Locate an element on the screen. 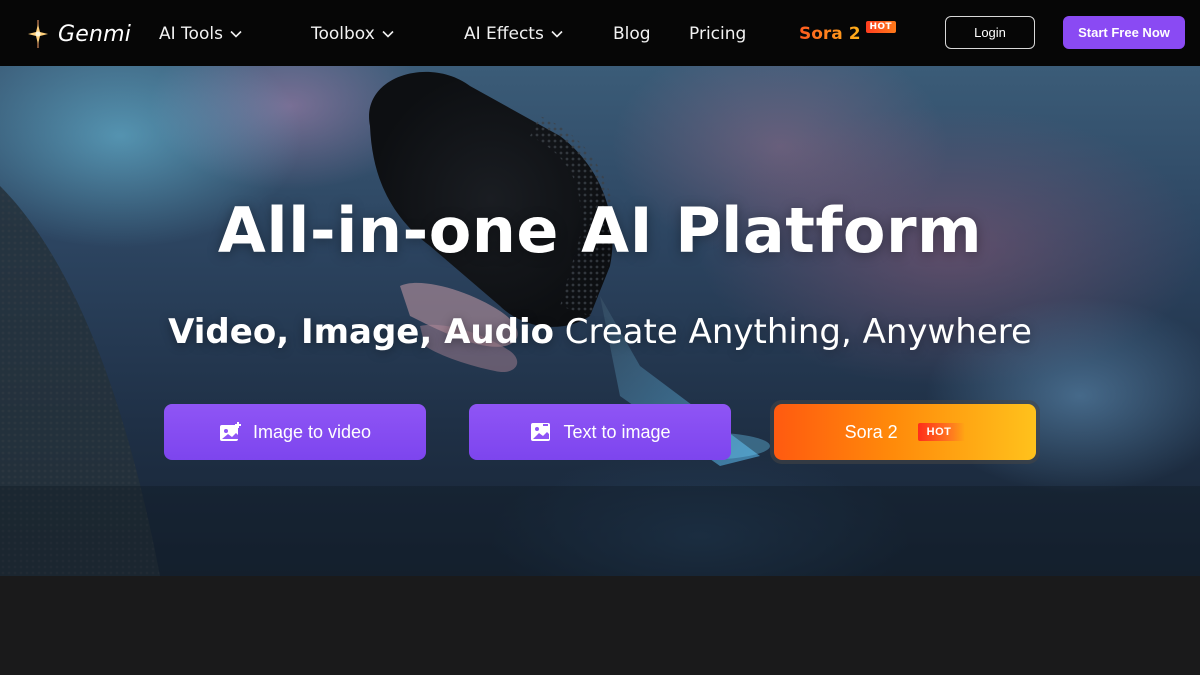 Image resolution: width=1200 pixels, height=675 pixels. nav-blog: Blog is located at coordinates (632, 34).